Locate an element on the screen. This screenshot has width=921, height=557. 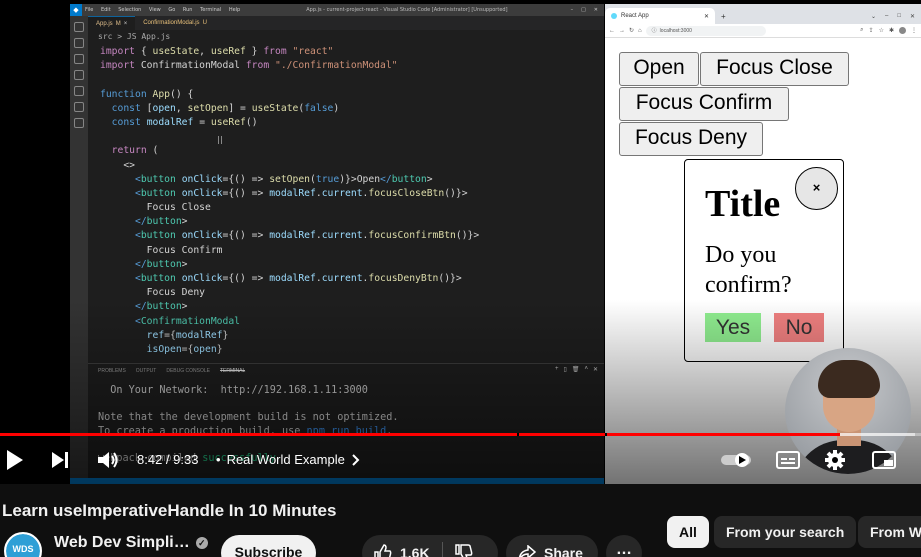
subtitles-icon is located at coordinates (788, 460).